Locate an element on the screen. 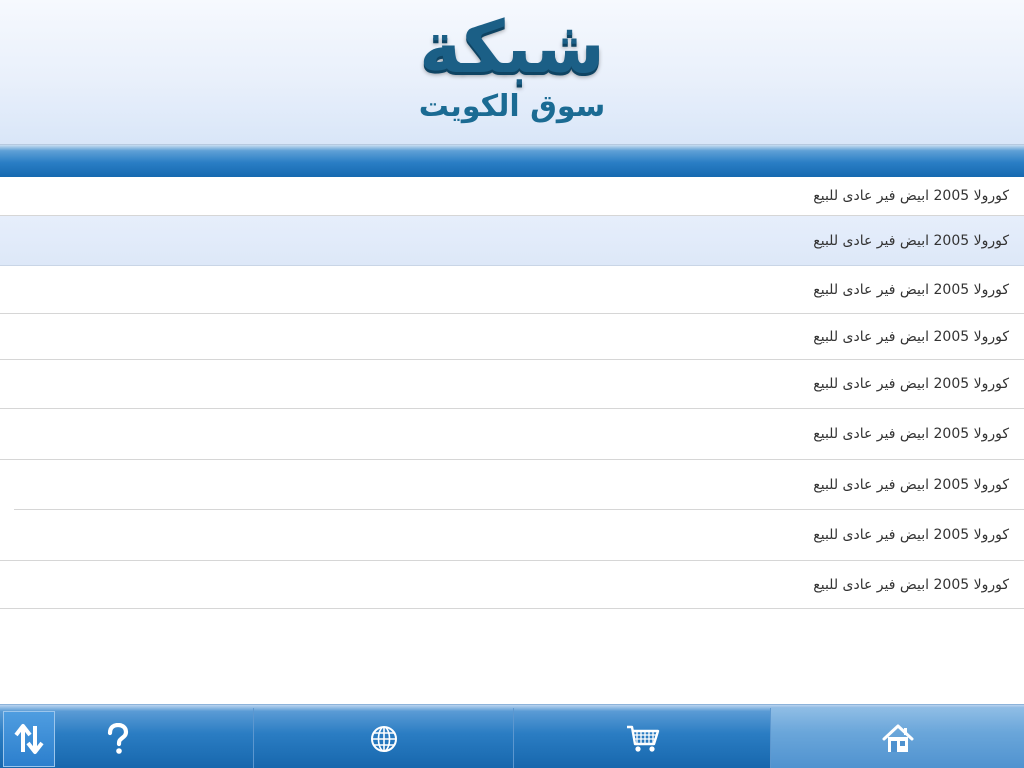  cart-icon is located at coordinates (642, 738).